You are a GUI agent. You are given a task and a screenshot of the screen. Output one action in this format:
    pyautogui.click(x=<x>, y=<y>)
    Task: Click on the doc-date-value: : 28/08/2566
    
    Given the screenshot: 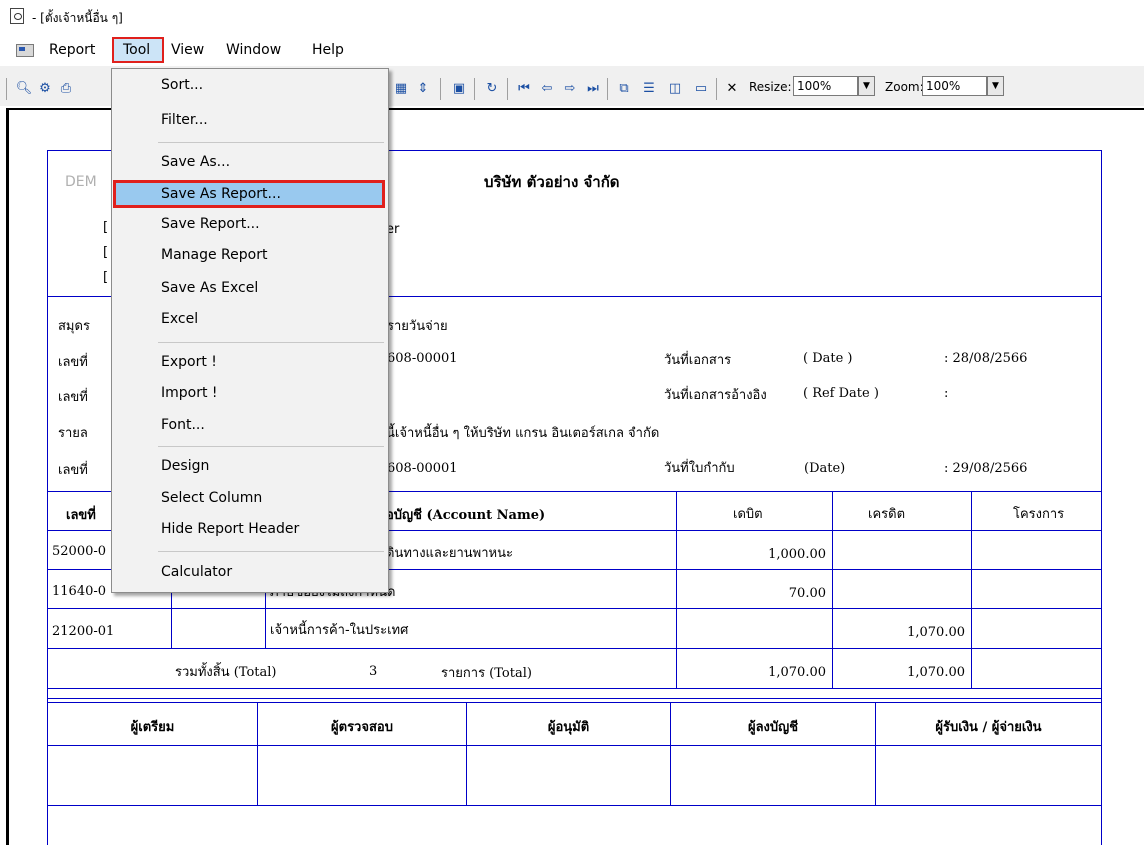 What is the action you would take?
    pyautogui.click(x=986, y=358)
    